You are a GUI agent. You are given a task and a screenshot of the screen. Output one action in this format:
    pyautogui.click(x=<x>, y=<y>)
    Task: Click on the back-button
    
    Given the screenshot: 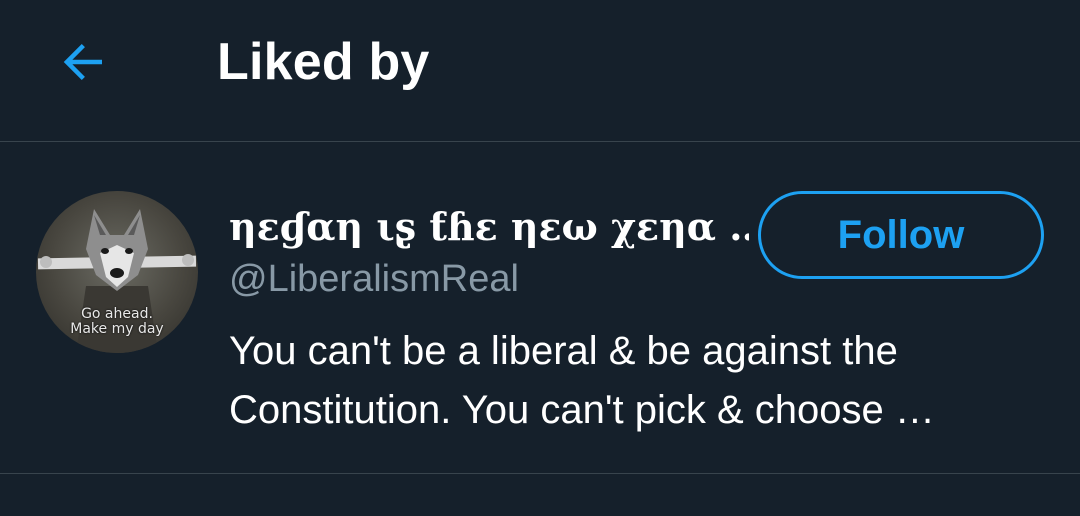 What is the action you would take?
    pyautogui.click(x=84, y=62)
    